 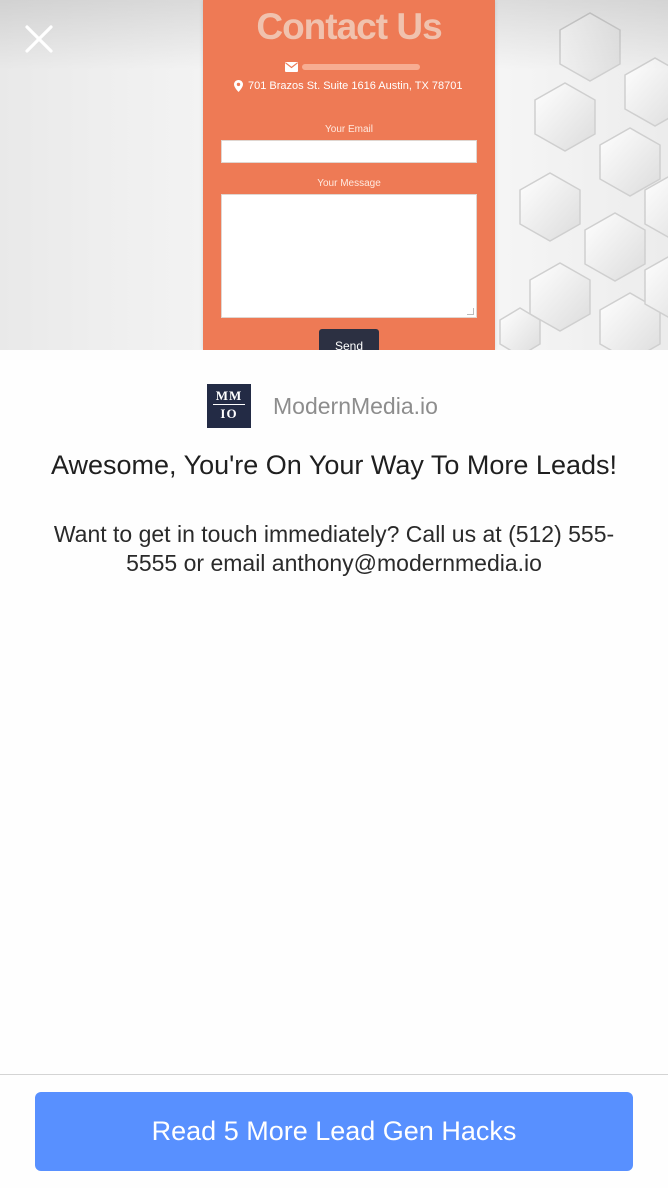 I want to click on message-field-label: Your Message, so click(x=349, y=183).